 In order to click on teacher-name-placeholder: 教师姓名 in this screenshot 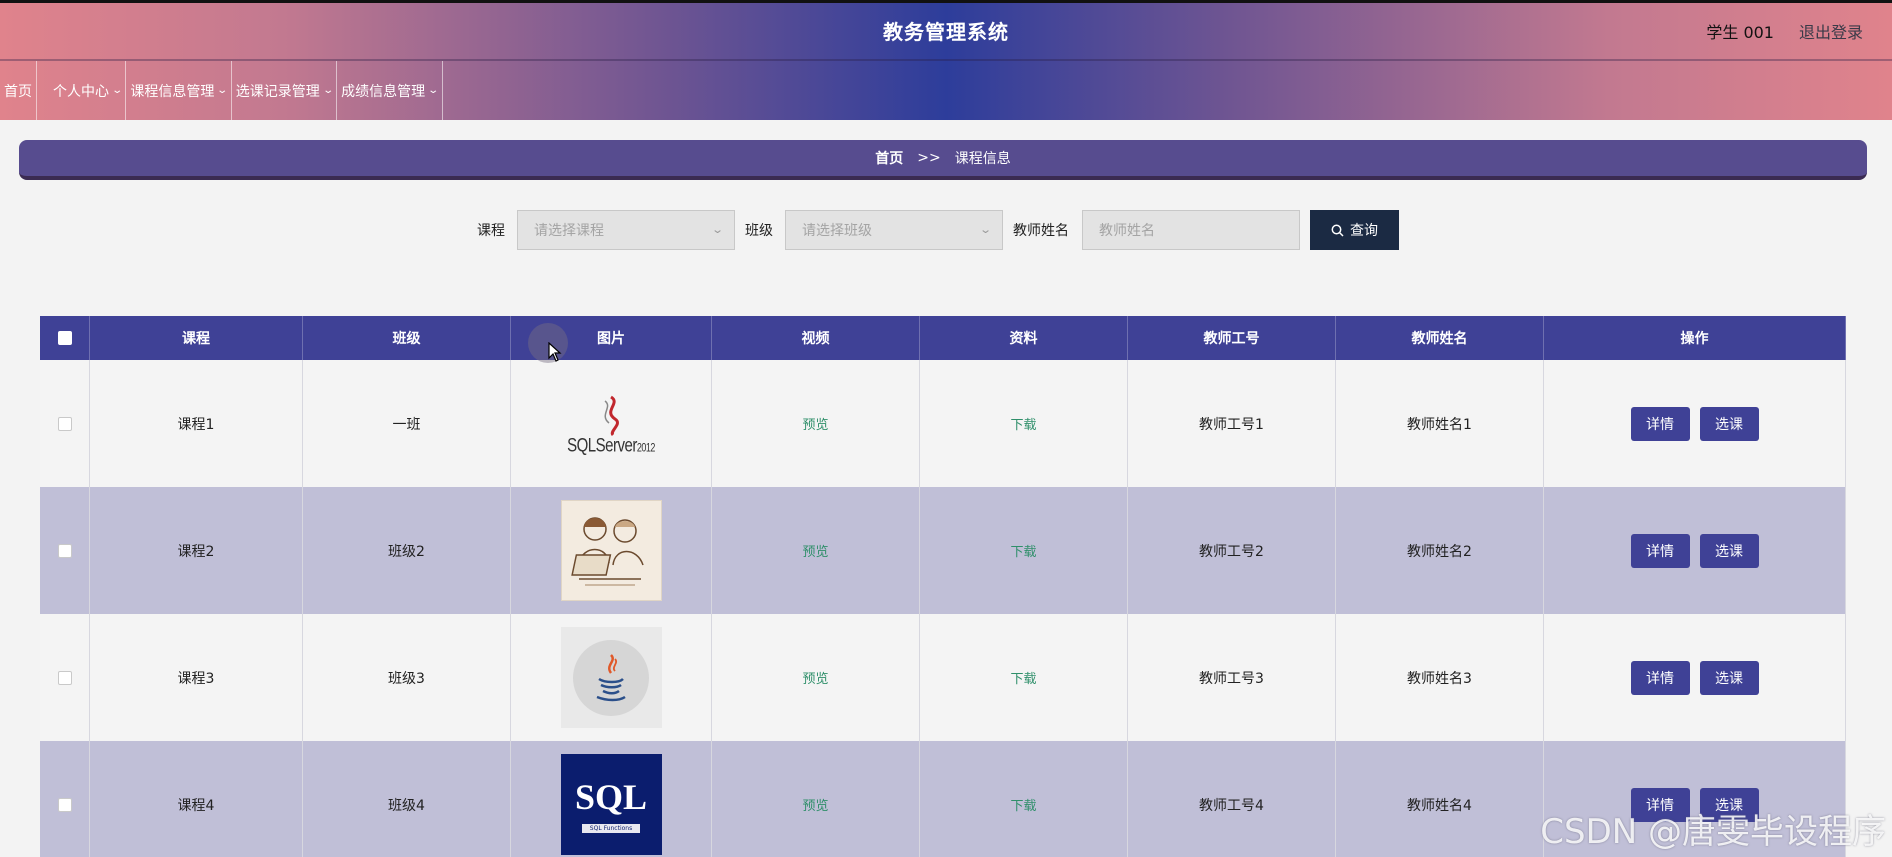, I will do `click(1127, 231)`.